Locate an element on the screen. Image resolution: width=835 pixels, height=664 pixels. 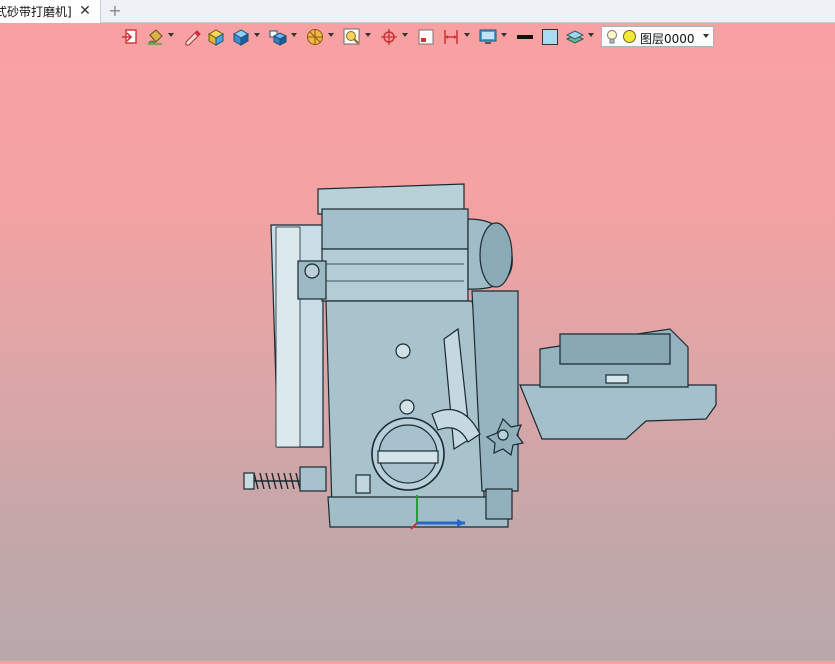
cube-select-icon is located at coordinates (216, 37).